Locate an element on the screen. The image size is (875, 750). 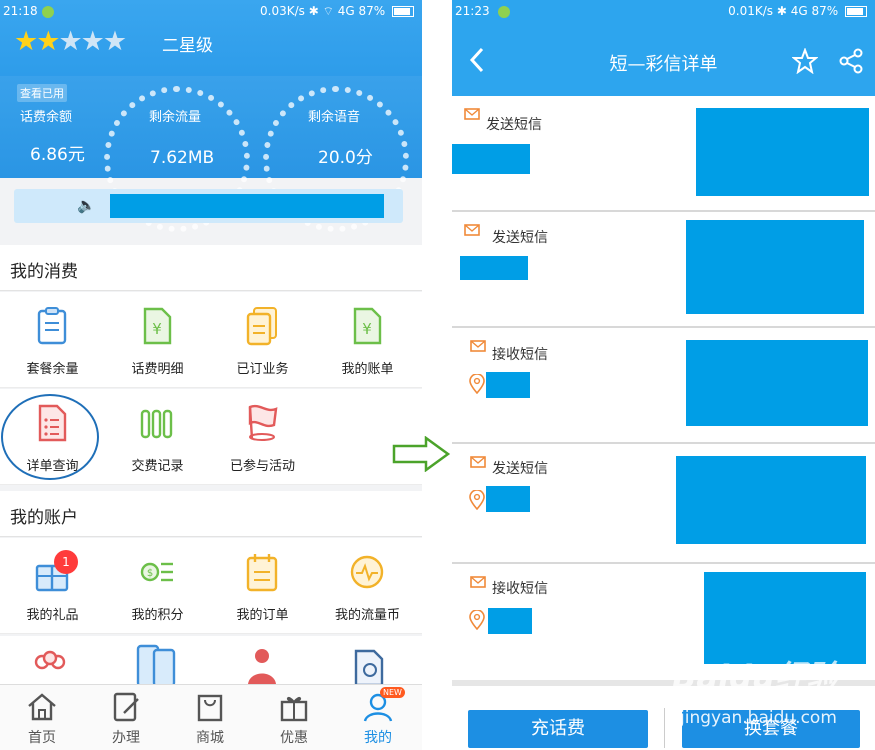
home-icon is located at coordinates (42, 707).